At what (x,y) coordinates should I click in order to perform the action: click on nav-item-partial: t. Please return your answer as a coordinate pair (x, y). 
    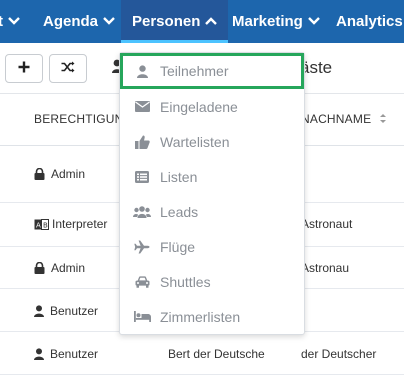
    Looking at the image, I should click on (10, 21).